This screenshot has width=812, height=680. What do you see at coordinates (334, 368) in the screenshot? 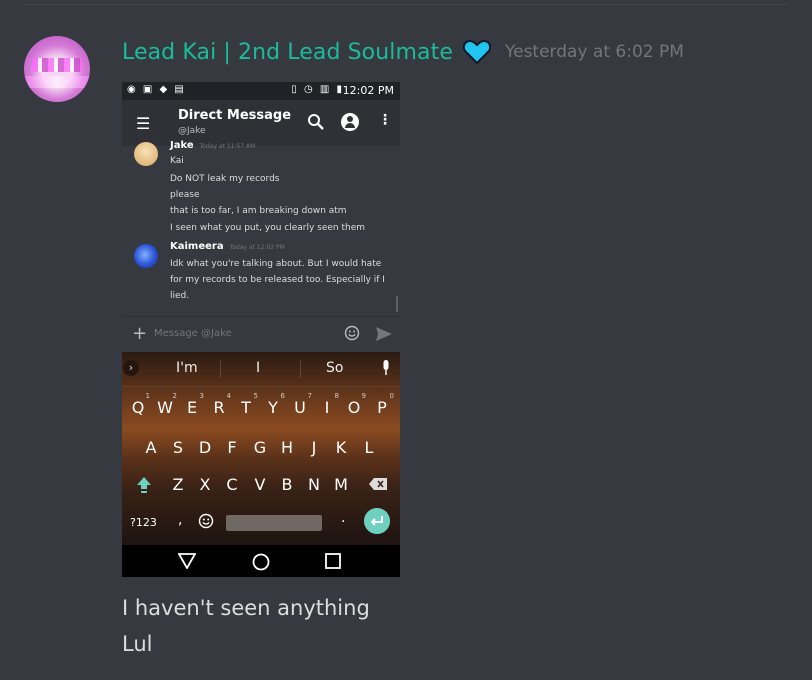
I see `suggestion-item: So` at bounding box center [334, 368].